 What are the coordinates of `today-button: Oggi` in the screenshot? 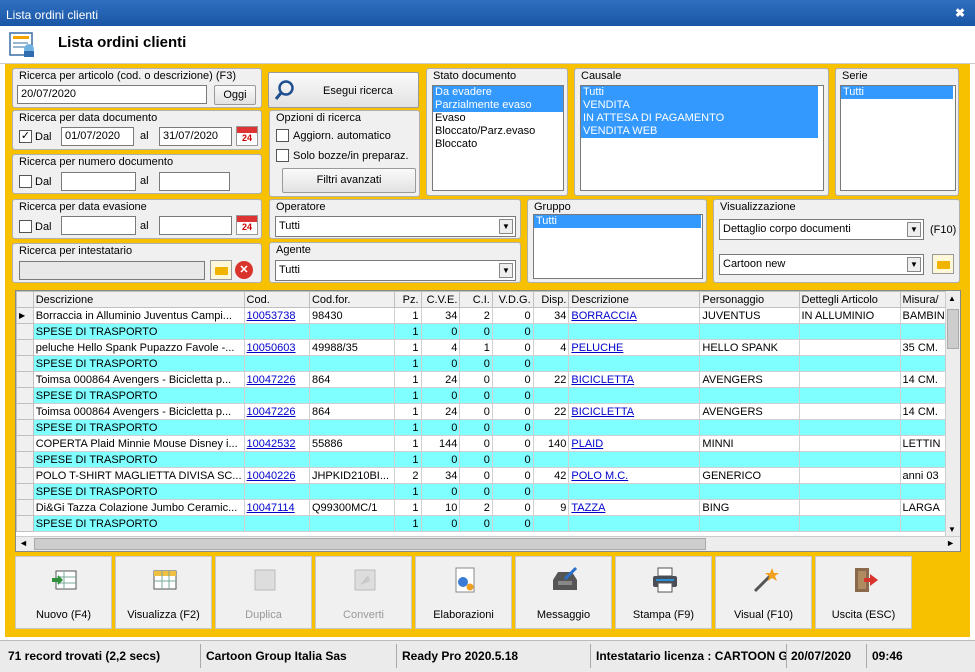 It's located at (235, 95).